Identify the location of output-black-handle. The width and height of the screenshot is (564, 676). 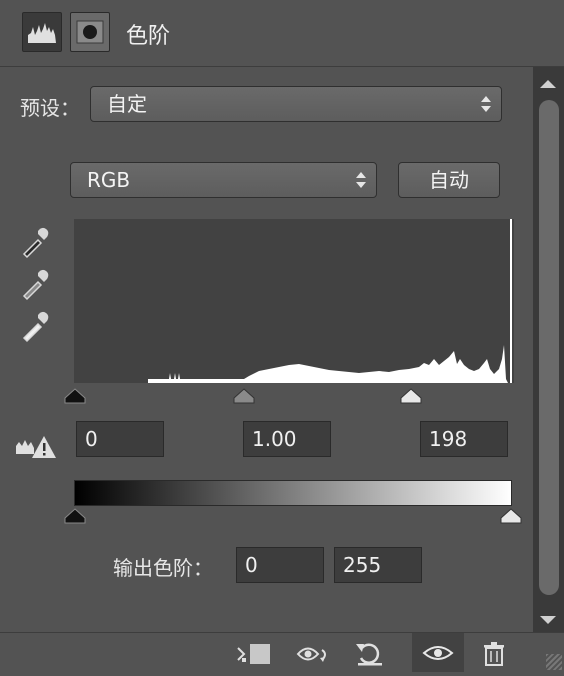
(75, 516).